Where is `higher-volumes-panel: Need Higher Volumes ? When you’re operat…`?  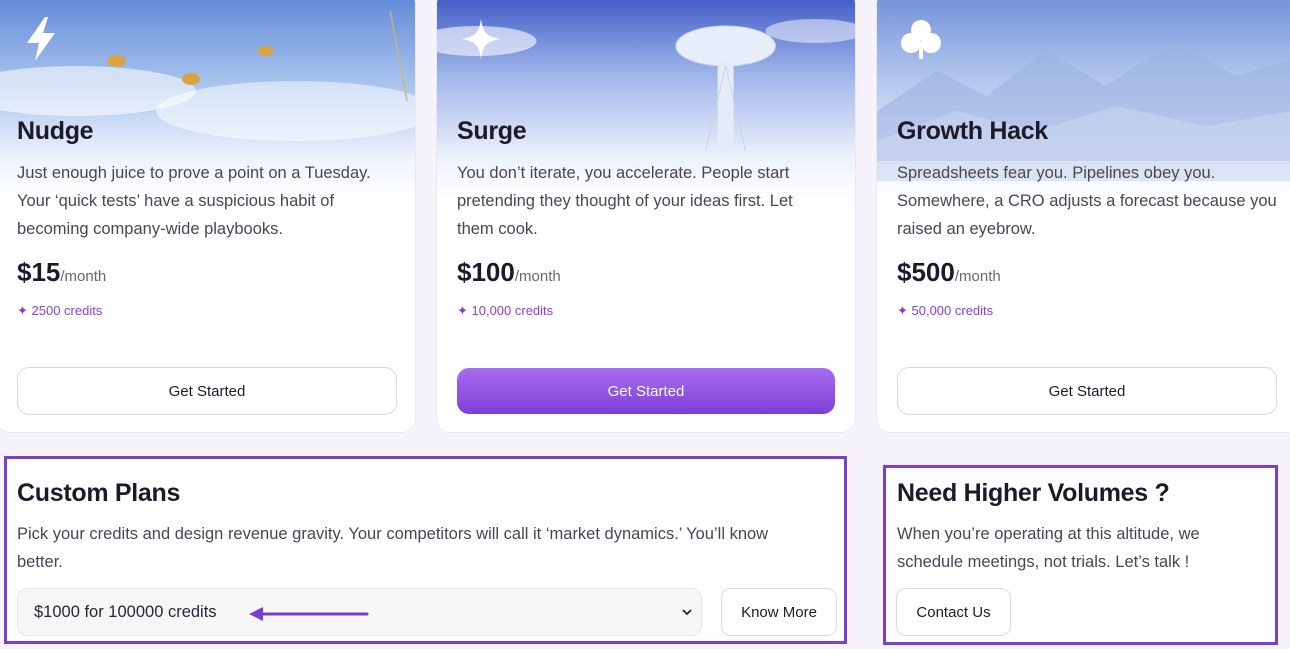
higher-volumes-panel: Need Higher Volumes ? When you’re operat… is located at coordinates (1080, 555).